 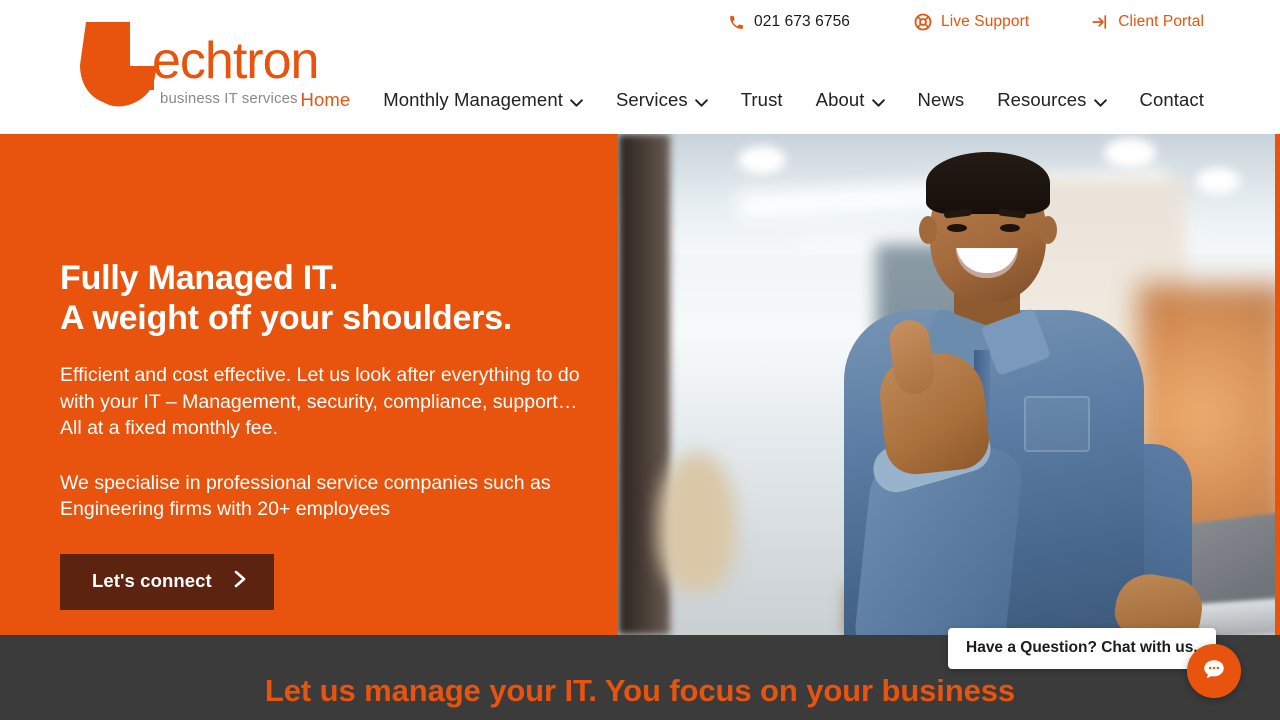 What do you see at coordinates (802, 21) in the screenshot?
I see `phone-number: 021 673 6756` at bounding box center [802, 21].